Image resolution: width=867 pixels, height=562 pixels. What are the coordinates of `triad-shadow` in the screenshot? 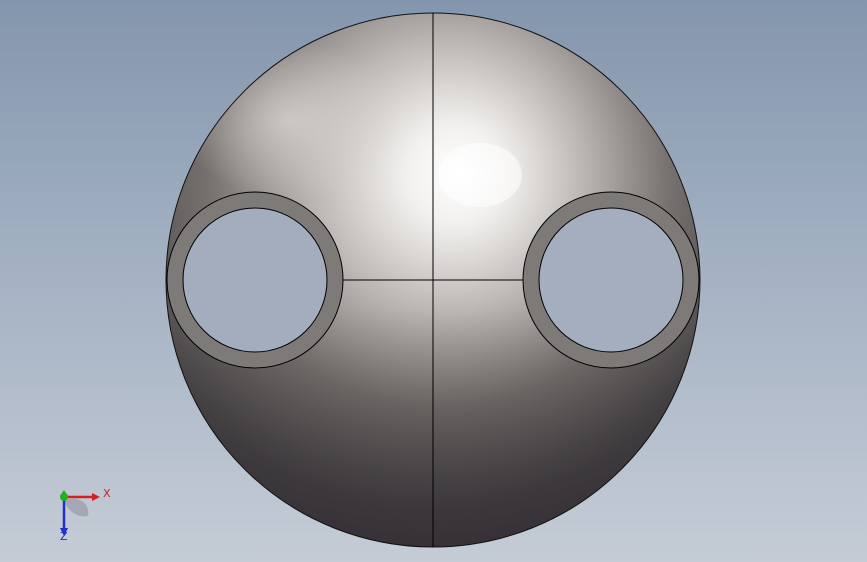 It's located at (76, 507).